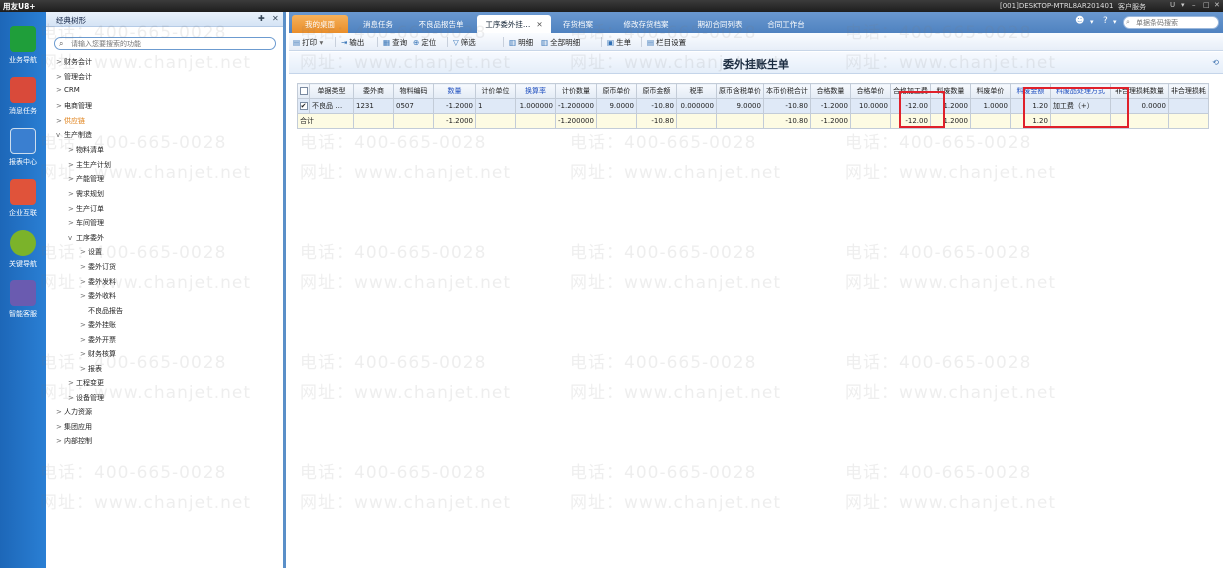  I want to click on barcode-search-box: ⌕, so click(1171, 22).